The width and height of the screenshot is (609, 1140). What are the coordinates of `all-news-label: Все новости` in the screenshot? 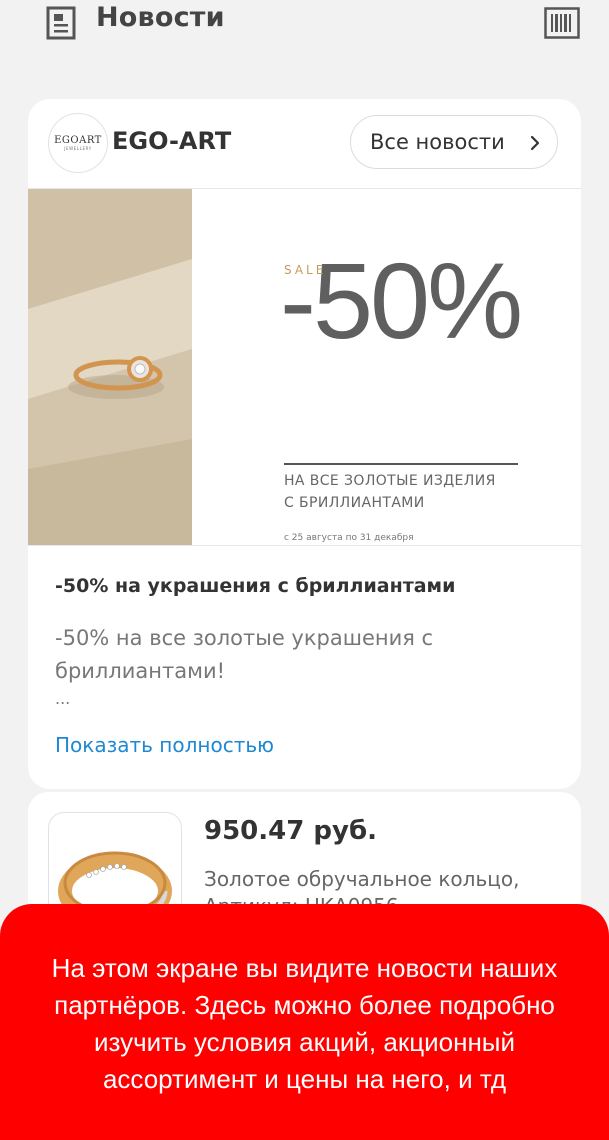 It's located at (437, 142).